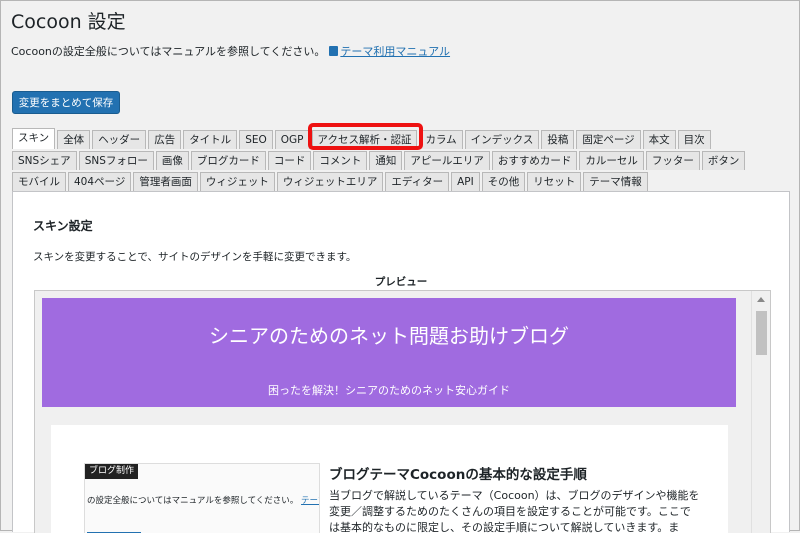 Image resolution: width=800 pixels, height=533 pixels. What do you see at coordinates (615, 181) in the screenshot?
I see `tab-item: テーマ情報` at bounding box center [615, 181].